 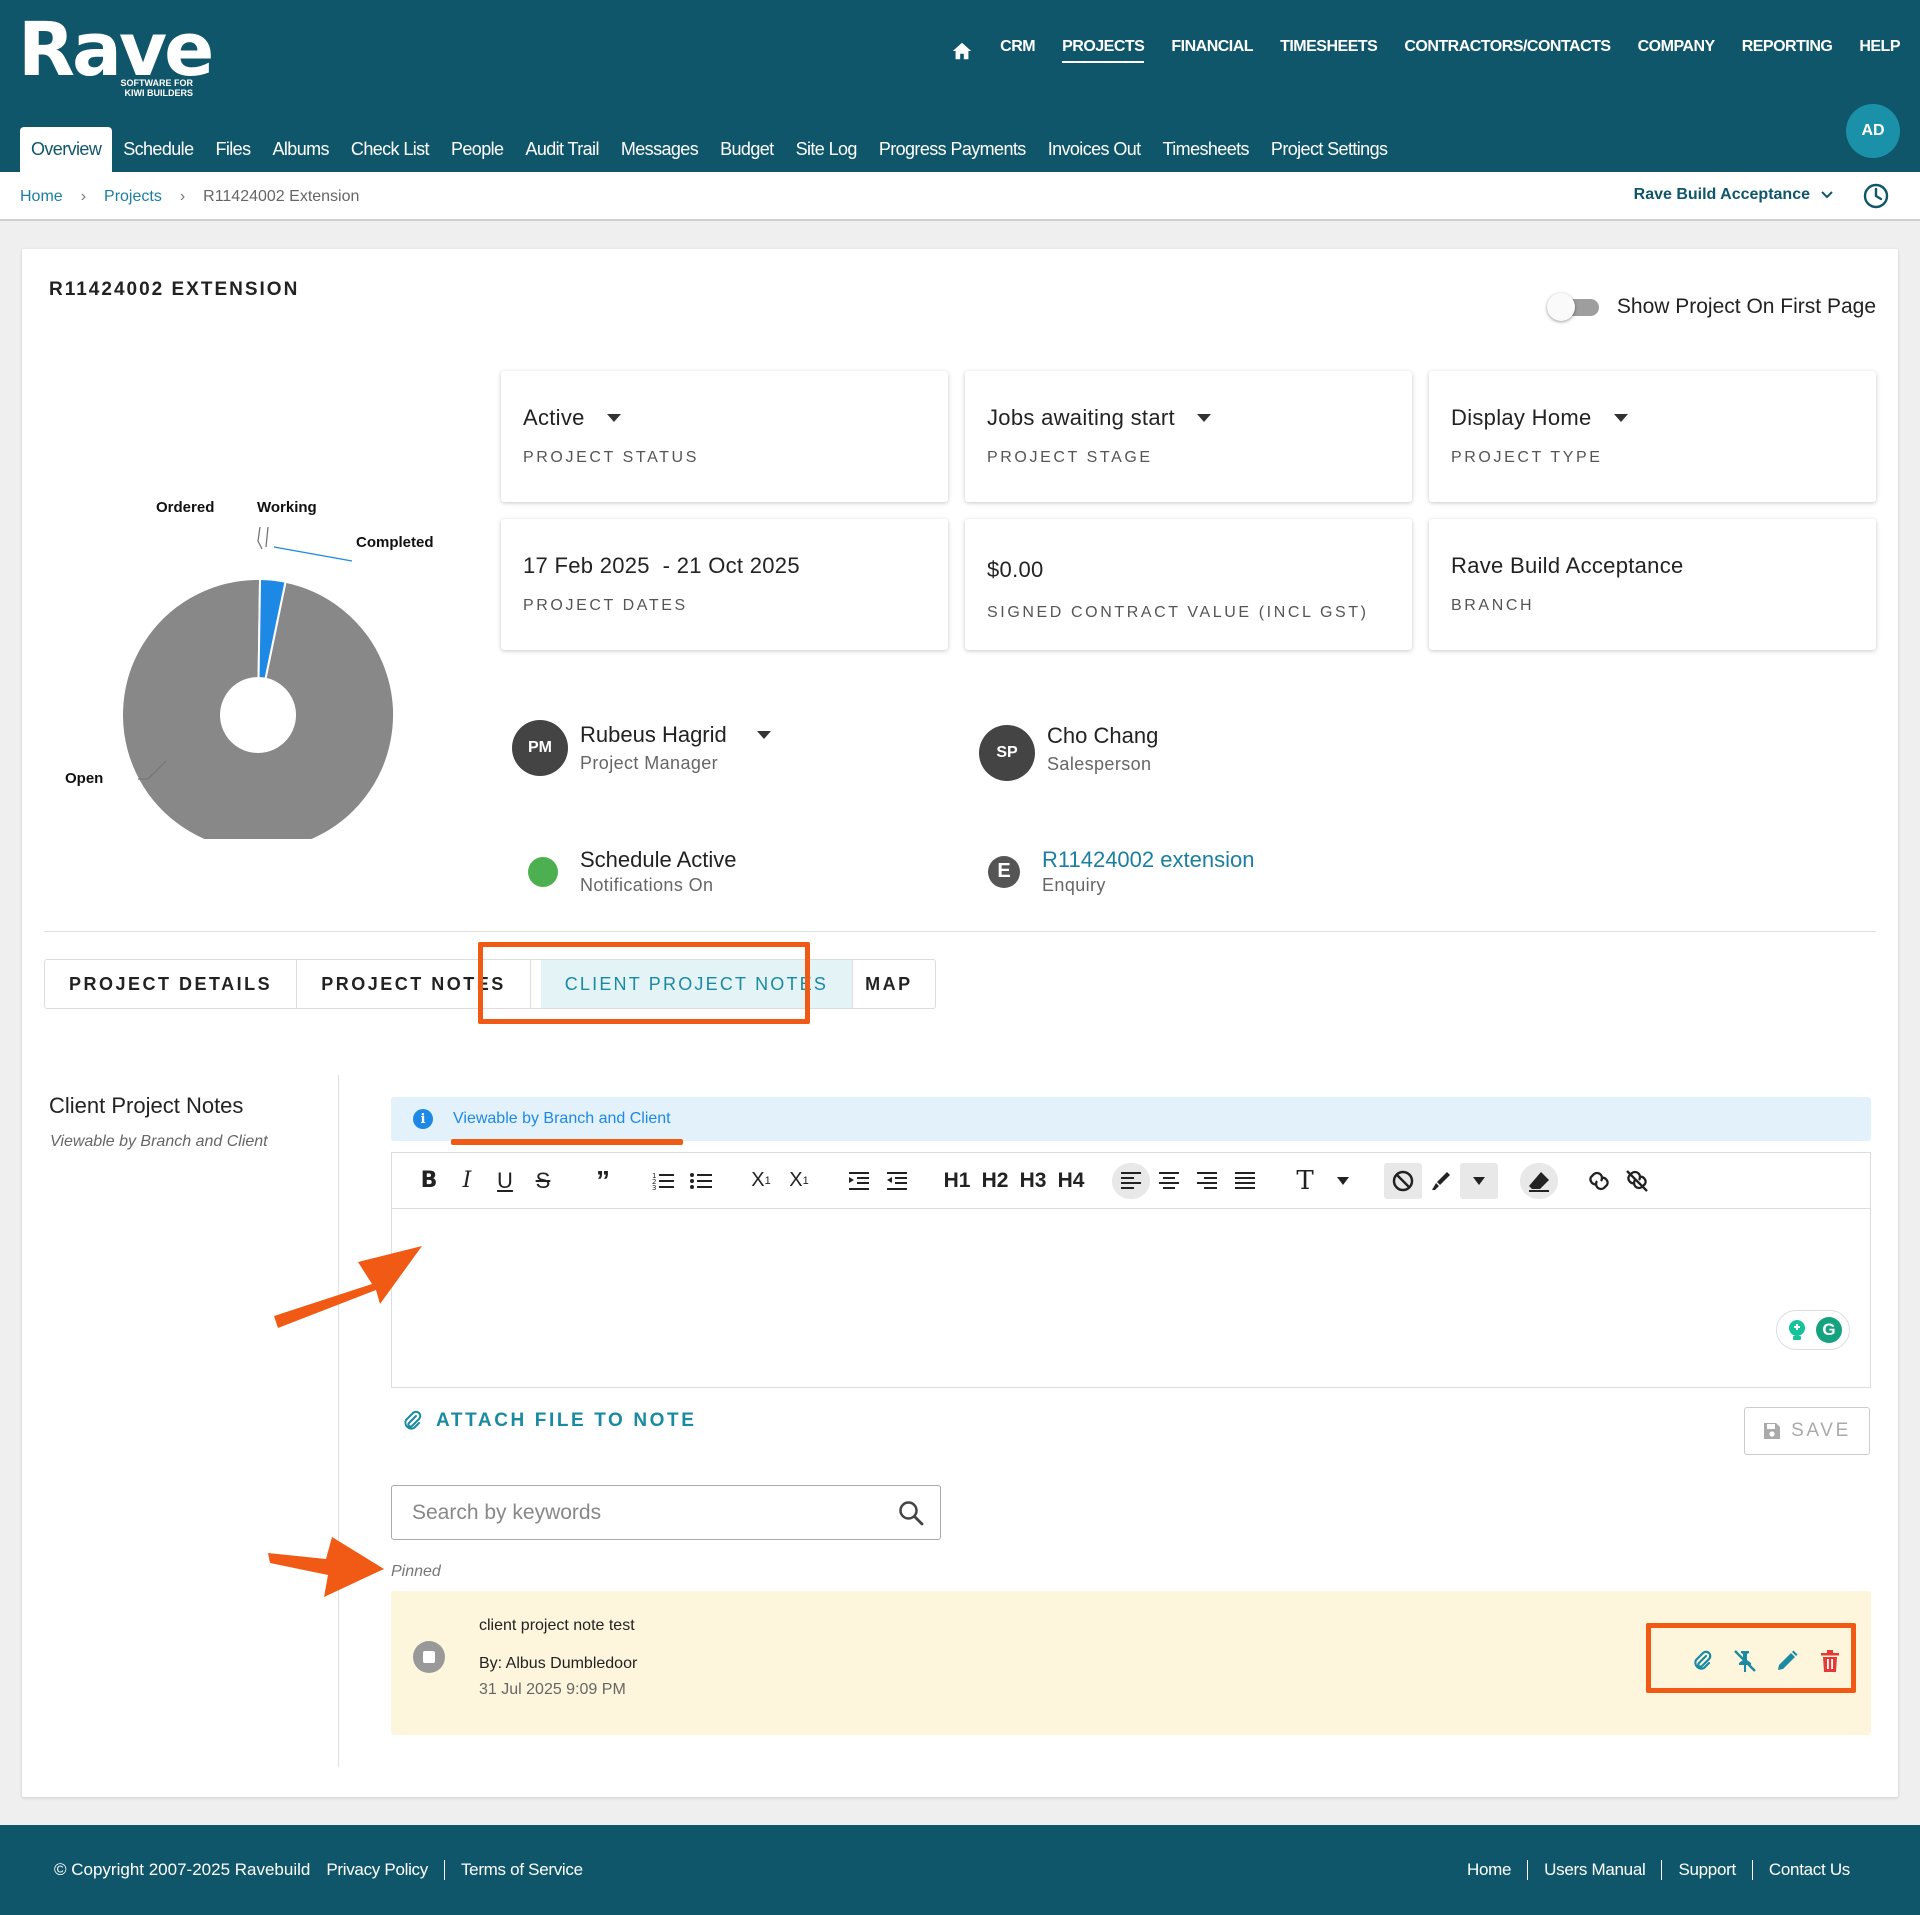 What do you see at coordinates (1572, 307) in the screenshot?
I see `show-first-page-toggle` at bounding box center [1572, 307].